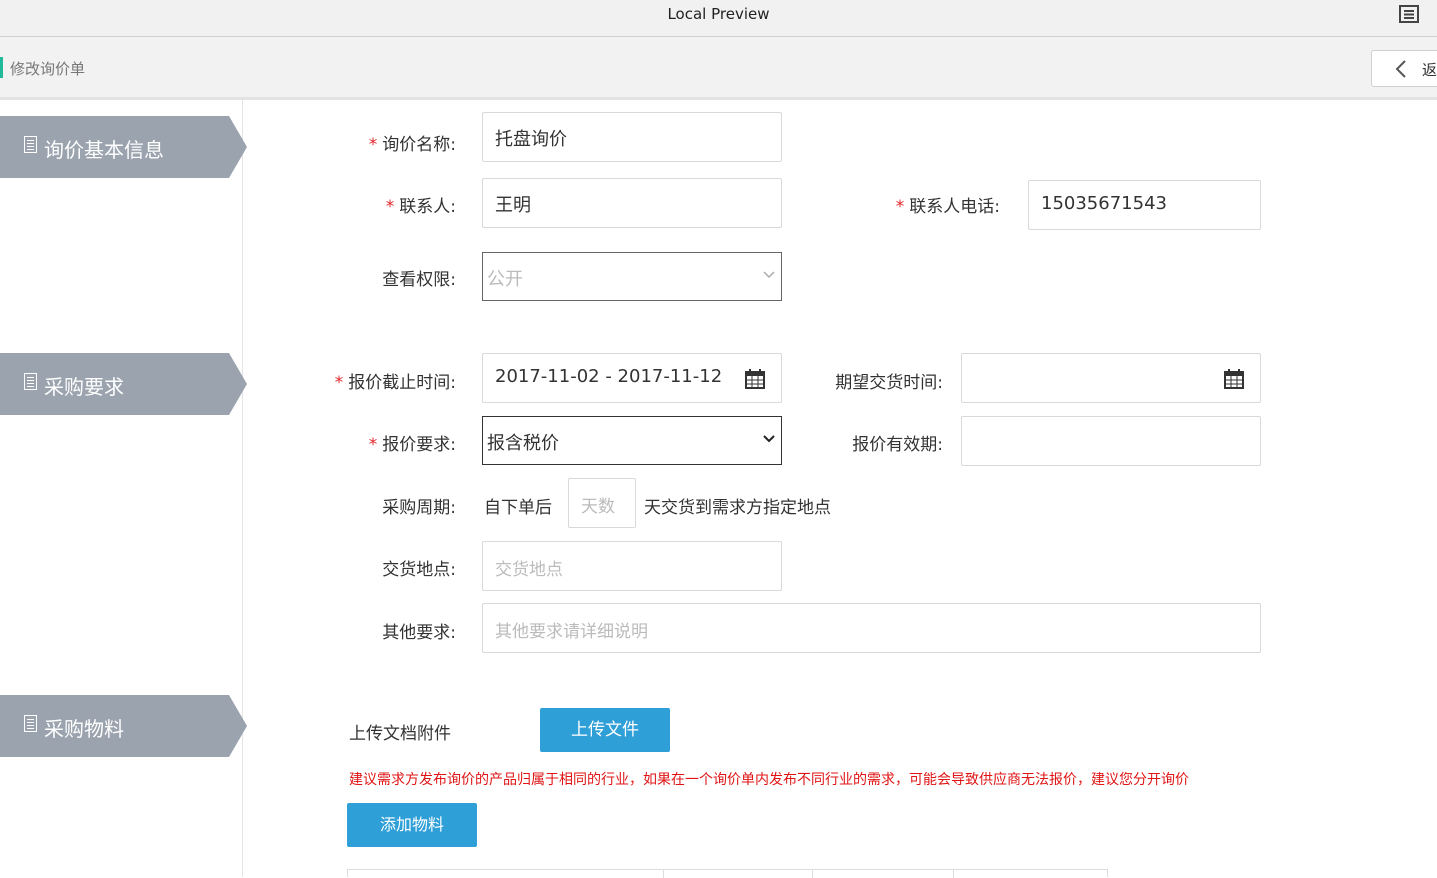 This screenshot has height=878, width=1437. Describe the element at coordinates (419, 633) in the screenshot. I see `other-requirements-label: 其他要求:` at that location.